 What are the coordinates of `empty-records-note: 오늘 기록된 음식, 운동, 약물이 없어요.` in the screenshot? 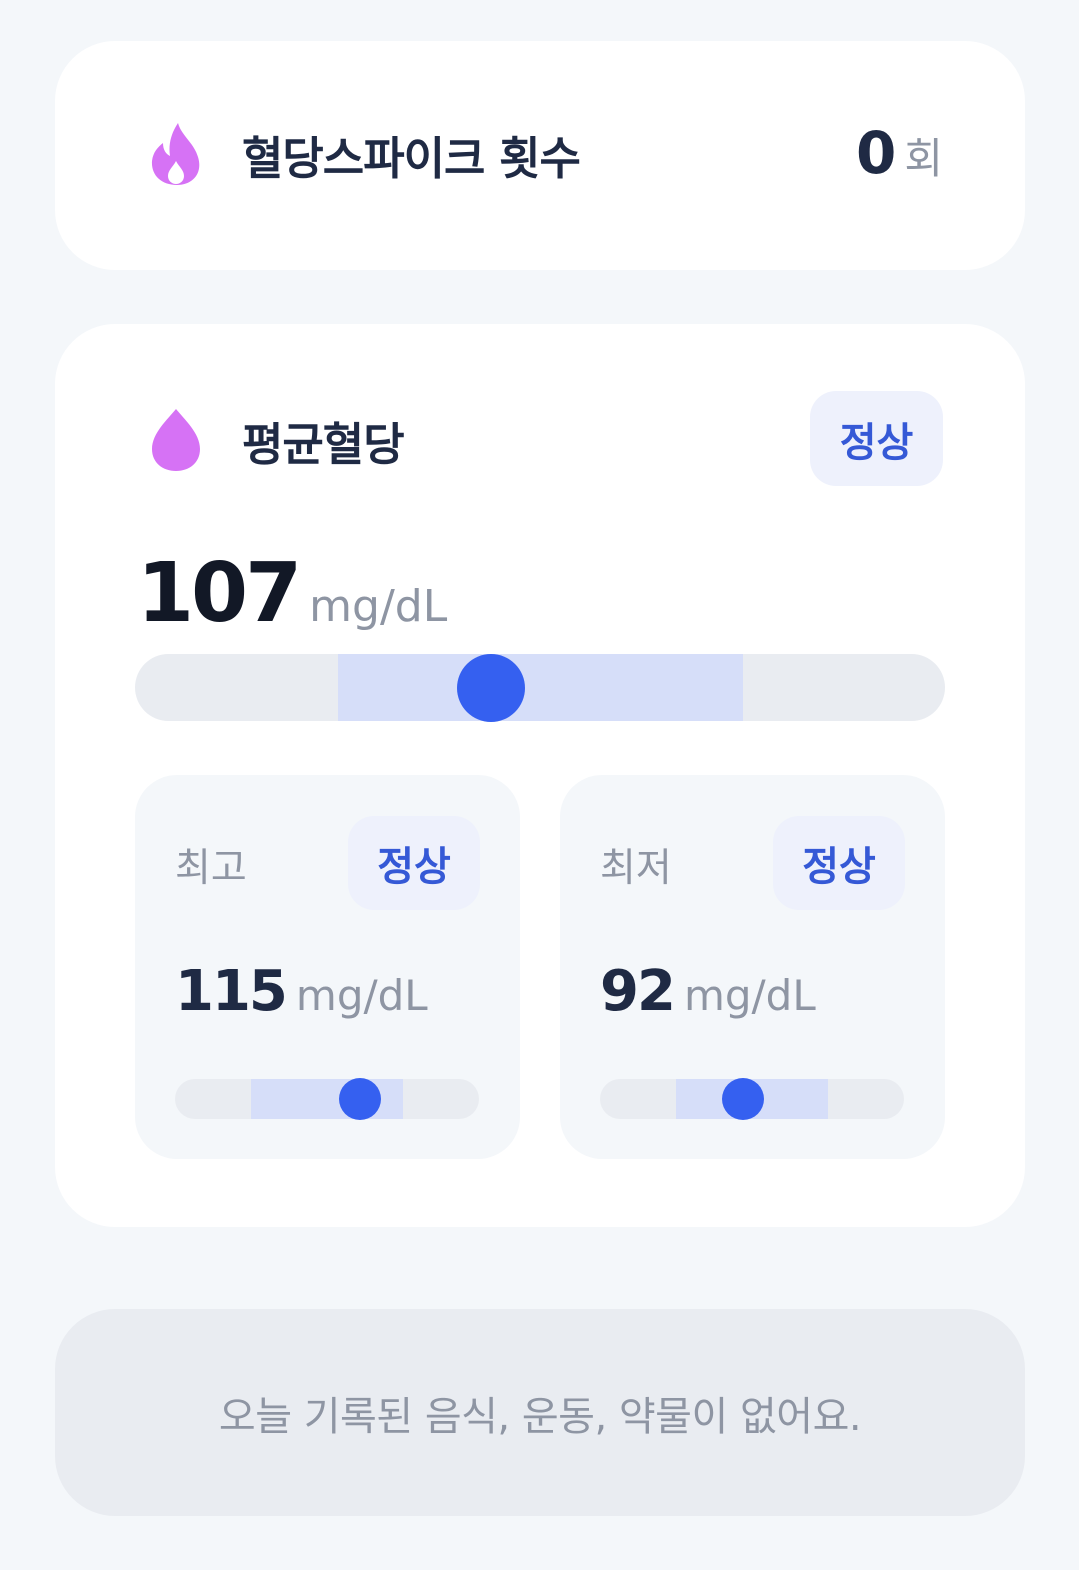 It's located at (540, 1412).